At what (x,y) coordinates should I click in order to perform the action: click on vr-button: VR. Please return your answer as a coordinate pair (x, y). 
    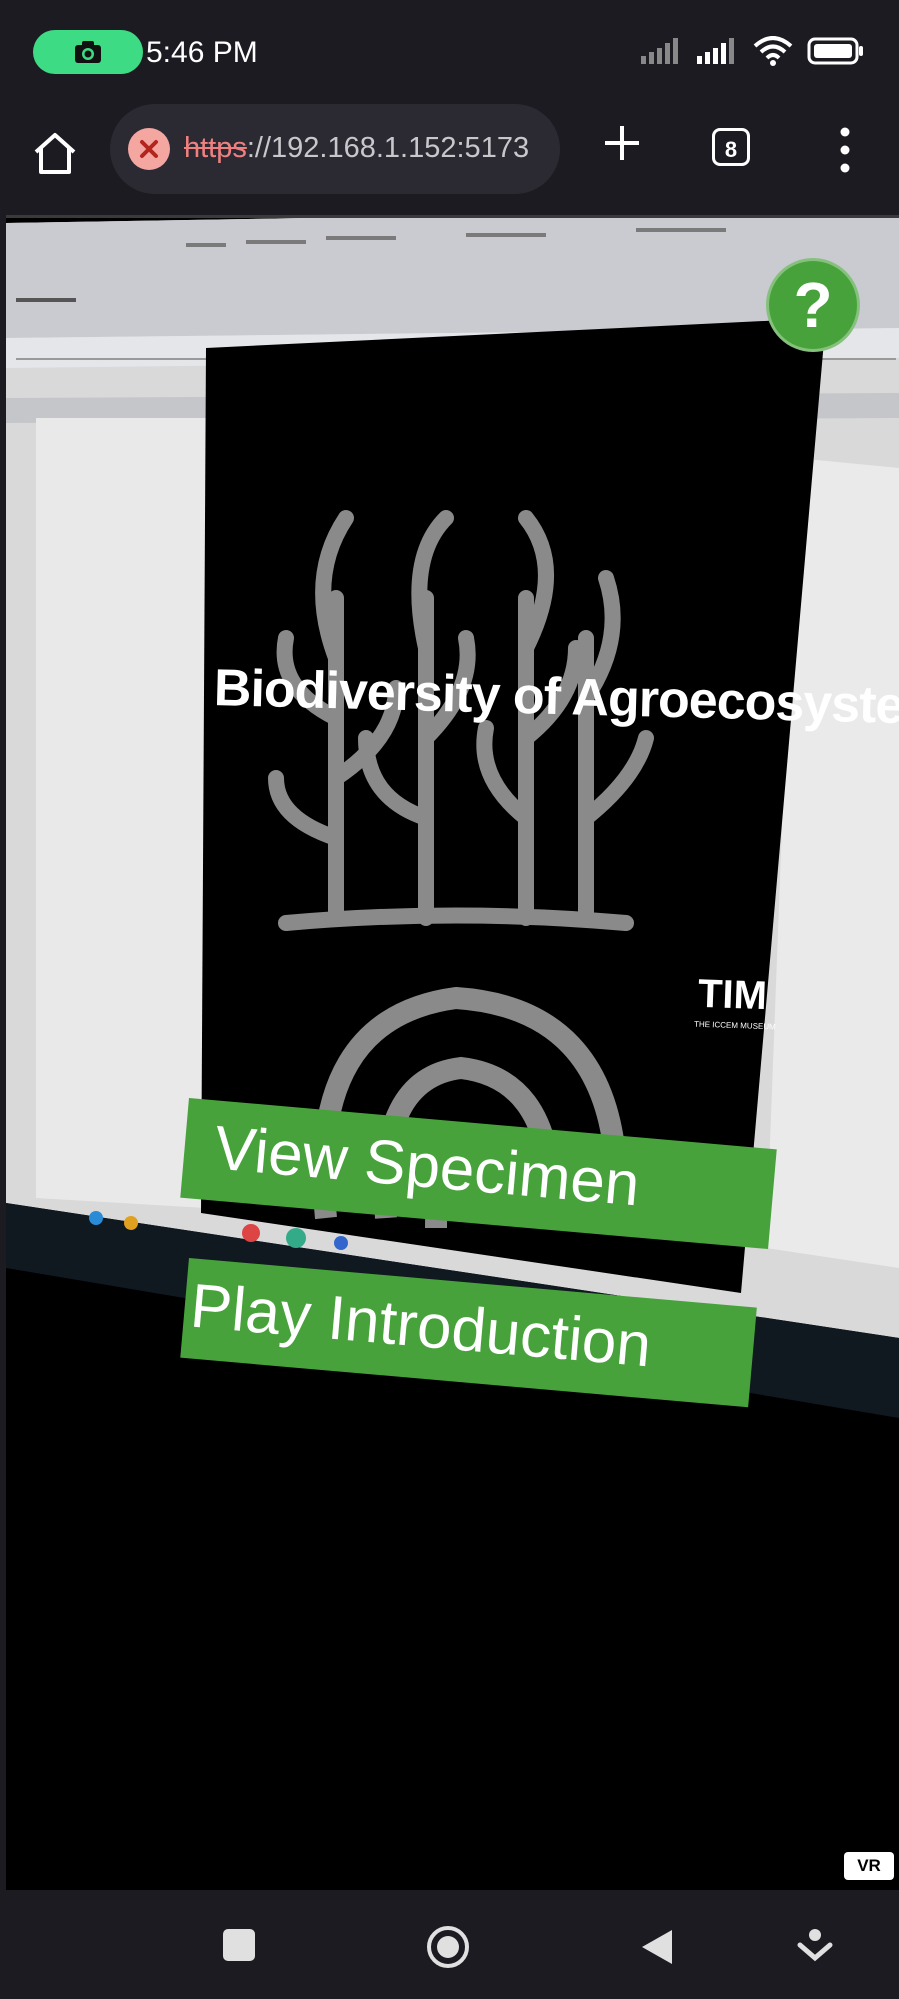
    Looking at the image, I should click on (869, 1866).